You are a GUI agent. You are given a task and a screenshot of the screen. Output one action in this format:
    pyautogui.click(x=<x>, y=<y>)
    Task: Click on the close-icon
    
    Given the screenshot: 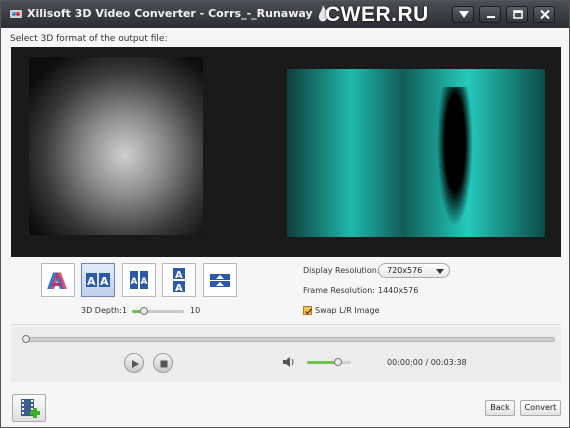 What is the action you would take?
    pyautogui.click(x=545, y=14)
    